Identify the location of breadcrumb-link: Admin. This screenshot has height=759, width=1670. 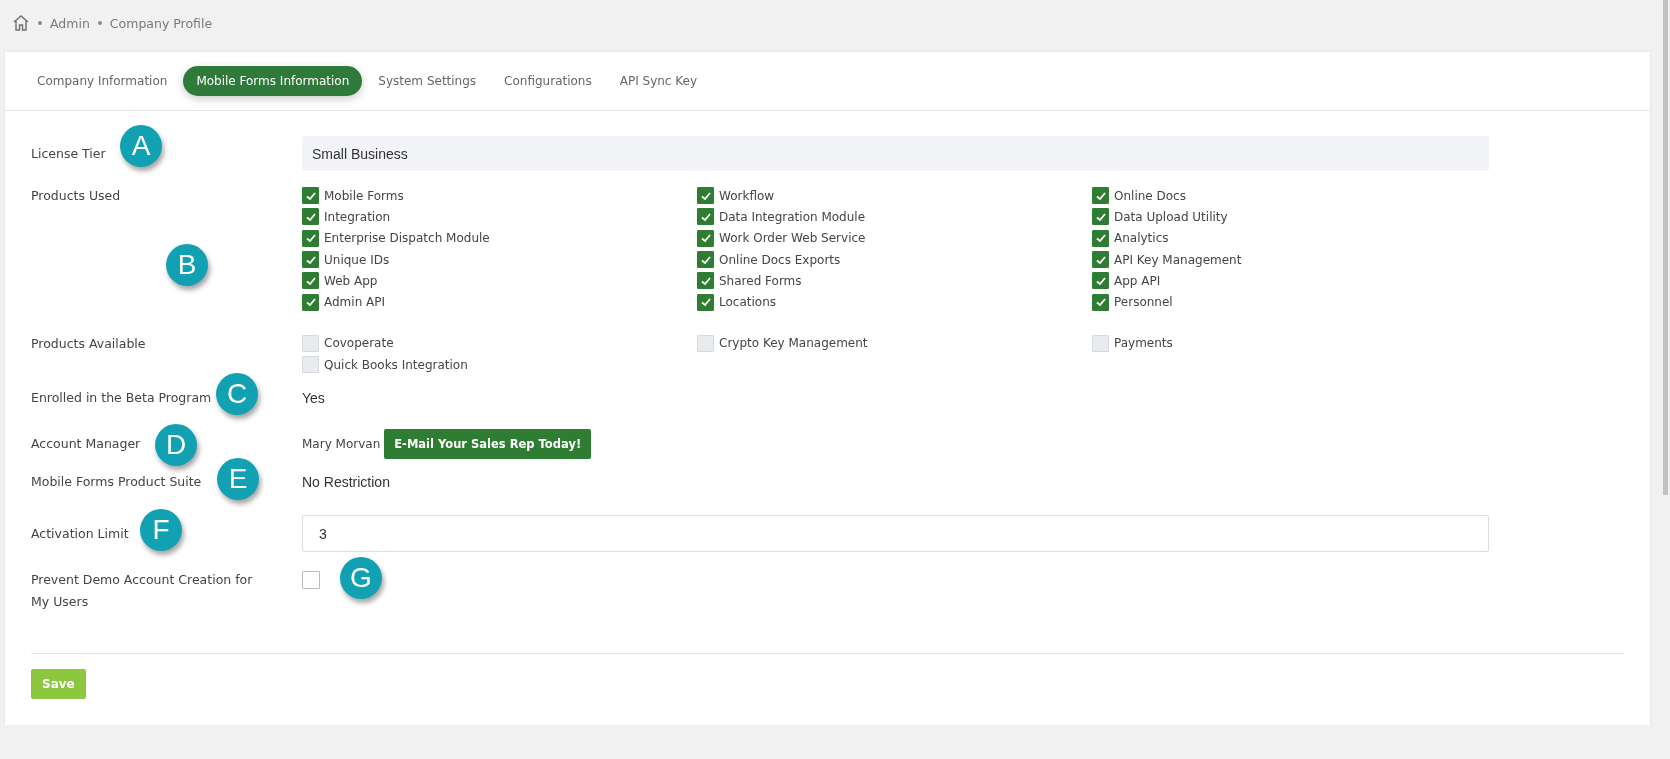
(70, 23).